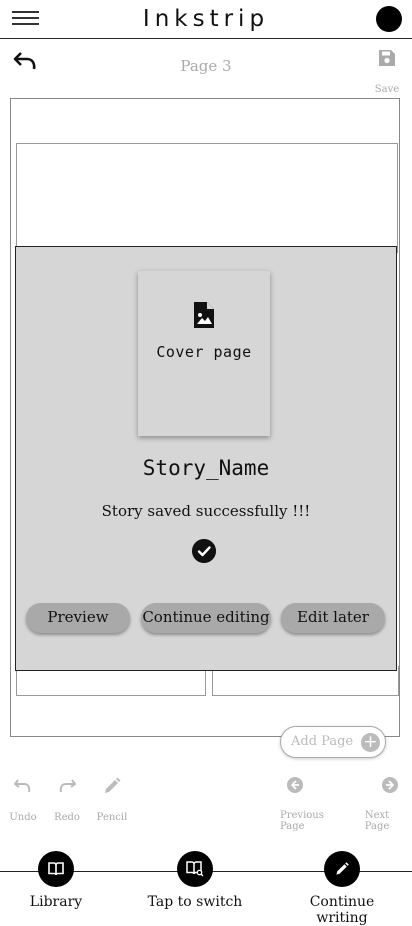  I want to click on undo-icon, so click(23, 786).